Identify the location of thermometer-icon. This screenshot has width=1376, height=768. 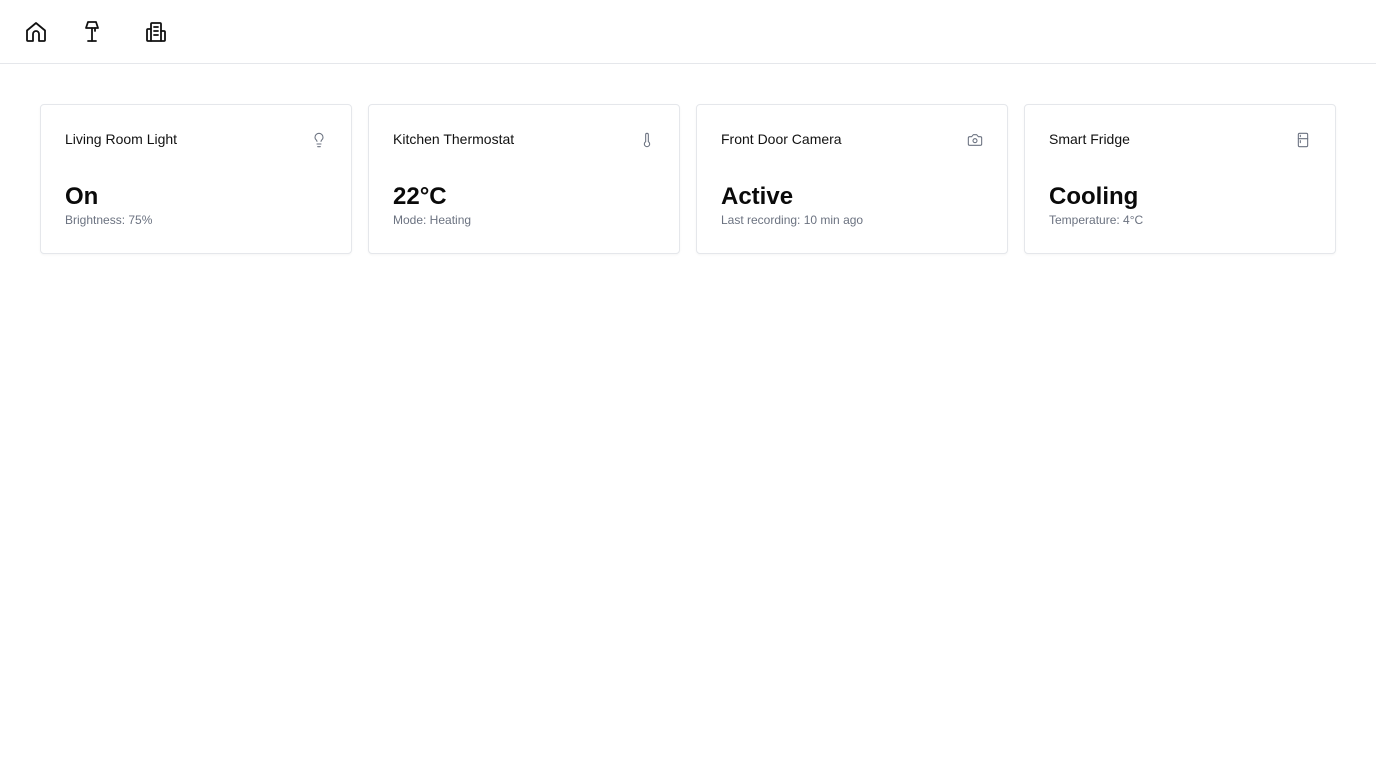
(647, 140).